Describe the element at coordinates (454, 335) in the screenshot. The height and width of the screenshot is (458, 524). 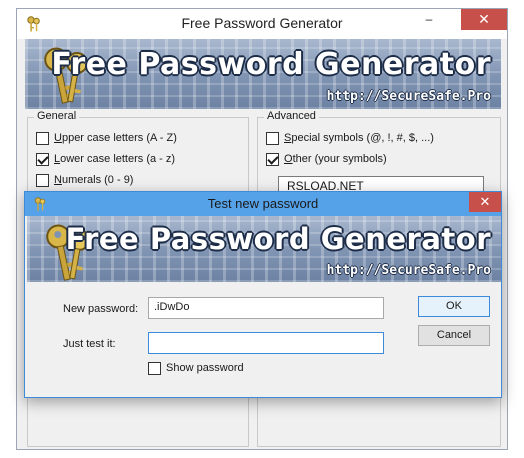
I see `cancel-button: Cancel` at that location.